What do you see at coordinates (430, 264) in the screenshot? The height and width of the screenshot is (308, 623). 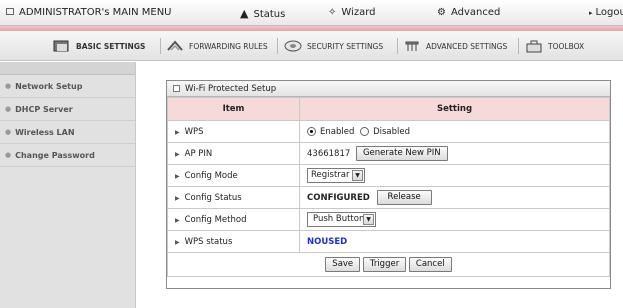 I see `cancel-button: Cancel` at bounding box center [430, 264].